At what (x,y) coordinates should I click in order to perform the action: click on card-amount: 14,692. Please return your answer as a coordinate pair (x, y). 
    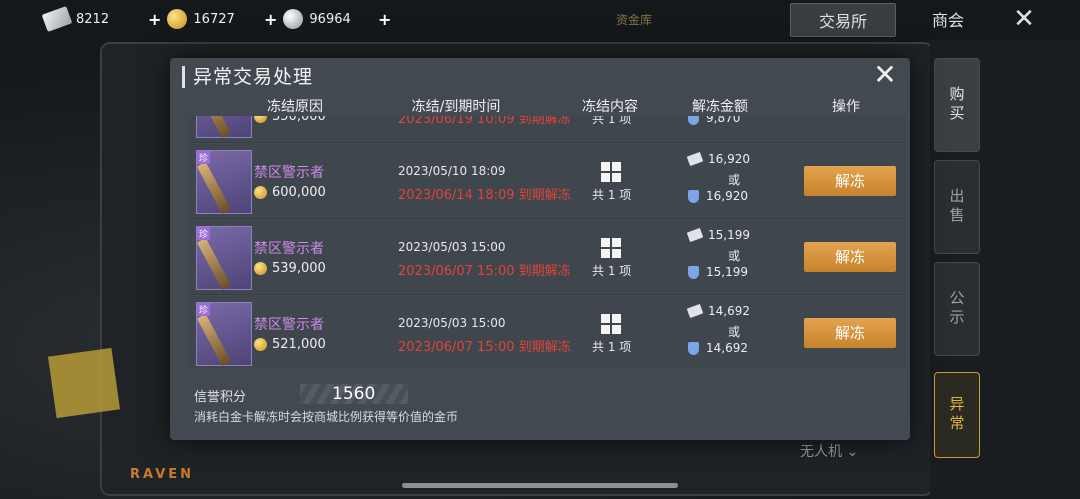
    Looking at the image, I should click on (718, 311).